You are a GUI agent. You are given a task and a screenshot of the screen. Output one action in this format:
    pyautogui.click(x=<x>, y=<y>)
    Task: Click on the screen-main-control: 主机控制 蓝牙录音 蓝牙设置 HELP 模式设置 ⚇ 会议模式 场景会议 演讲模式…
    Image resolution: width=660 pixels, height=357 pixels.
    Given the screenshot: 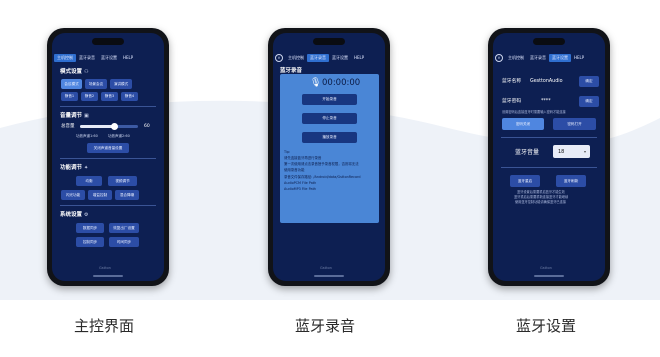 What is the action you would take?
    pyautogui.click(x=108, y=157)
    